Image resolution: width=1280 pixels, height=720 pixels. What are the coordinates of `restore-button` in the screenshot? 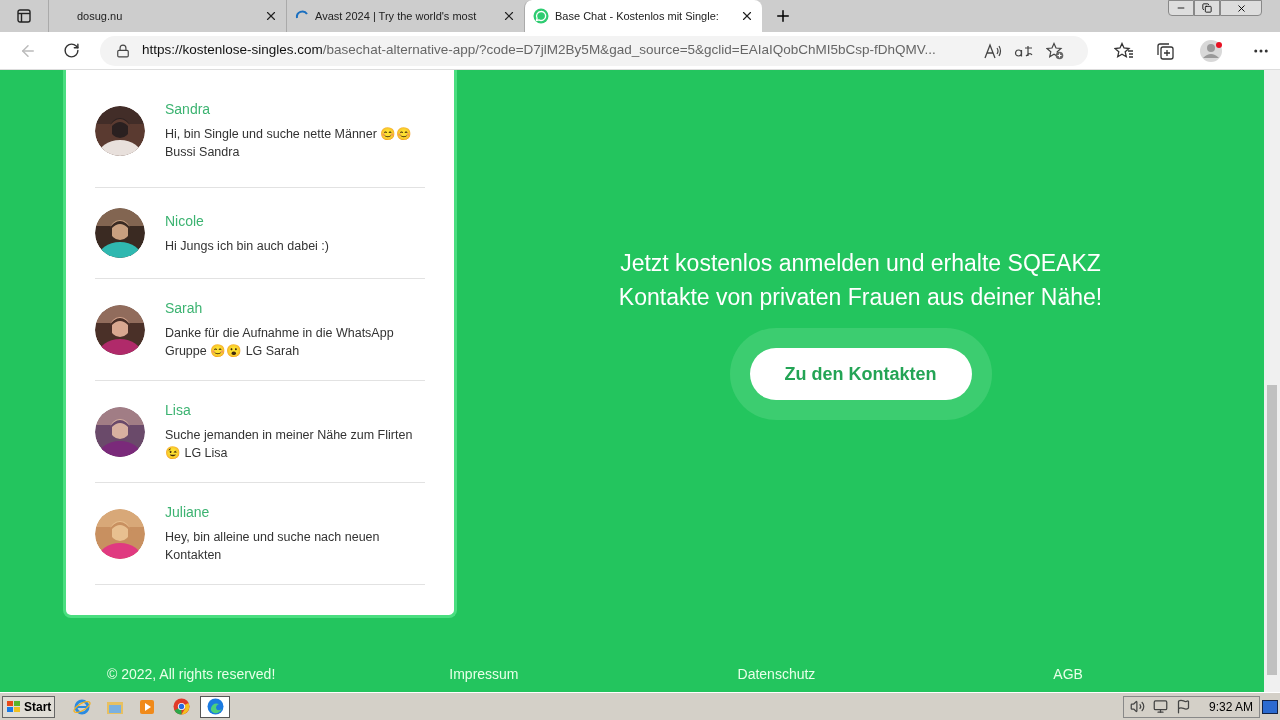 It's located at (1207, 8).